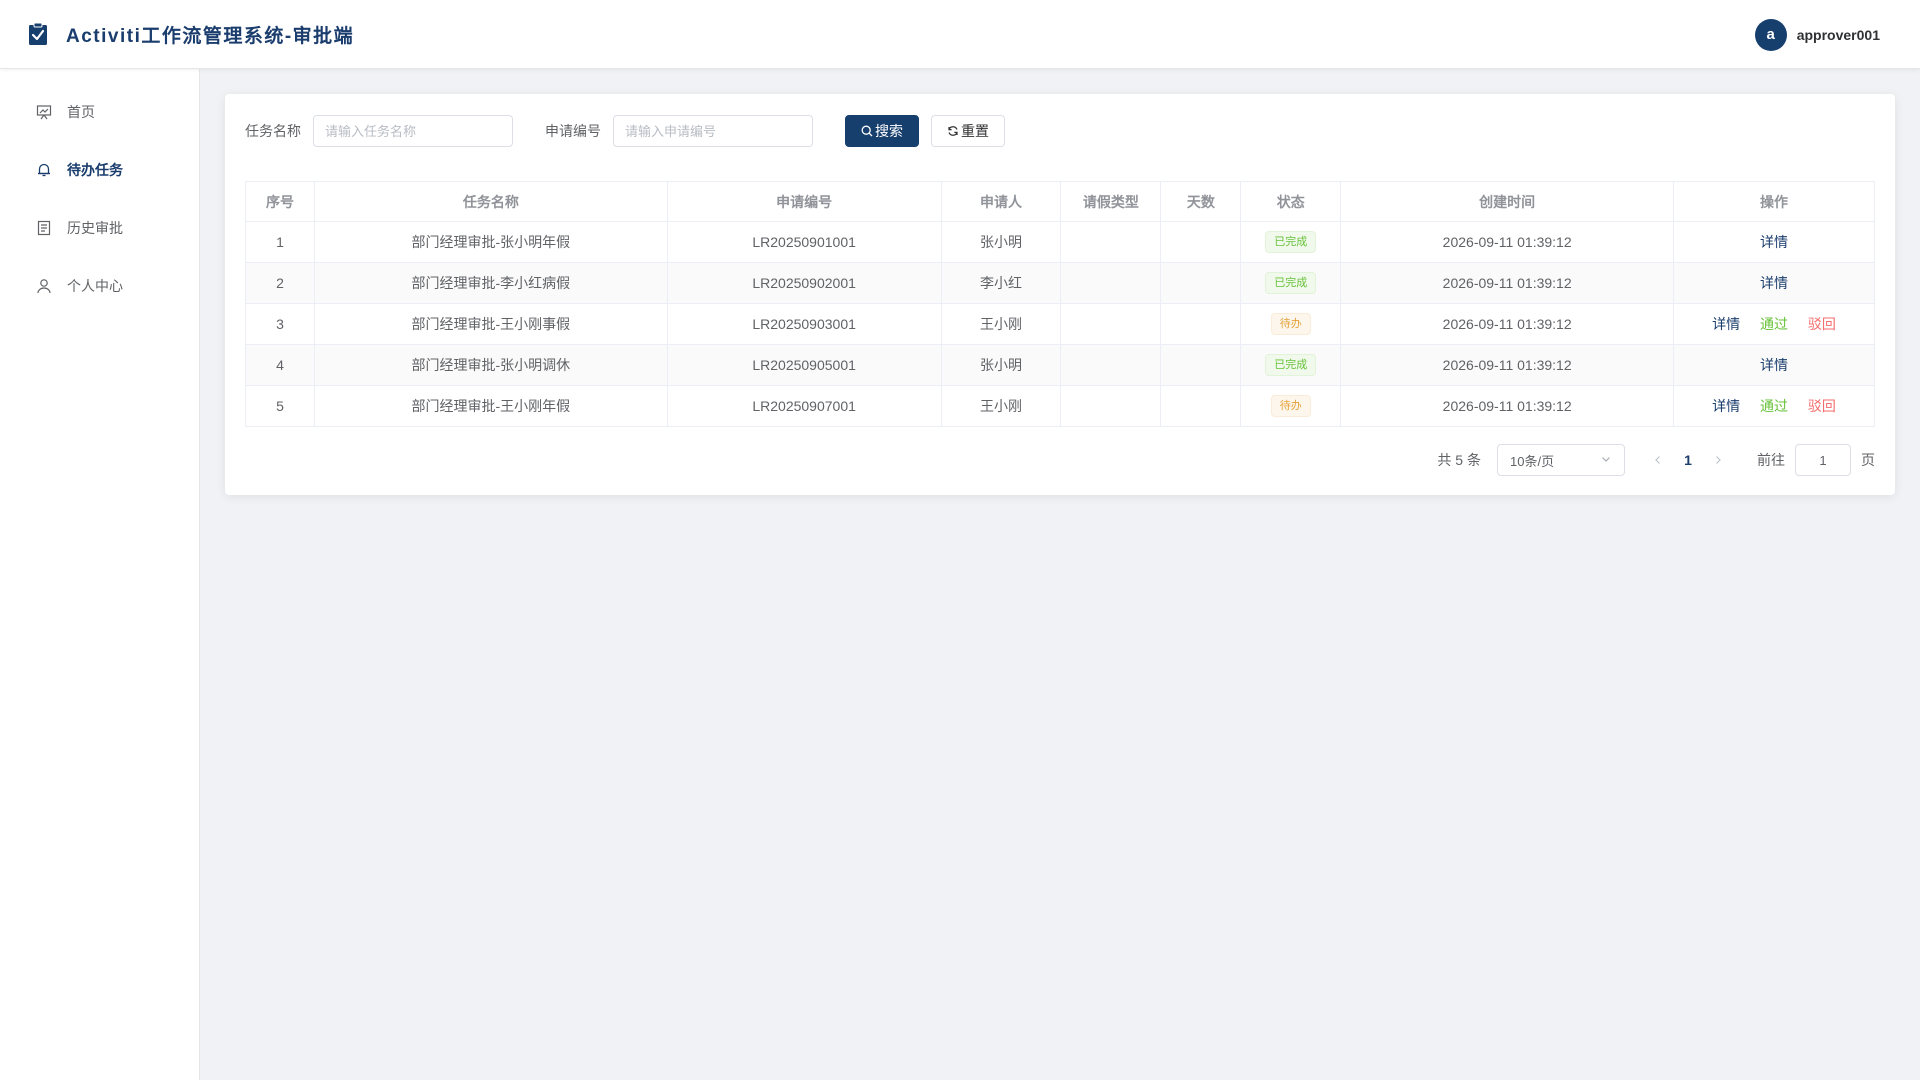 The width and height of the screenshot is (1920, 1080). I want to click on cell-task-name: 部门经理审批-王小刚事假, so click(490, 324).